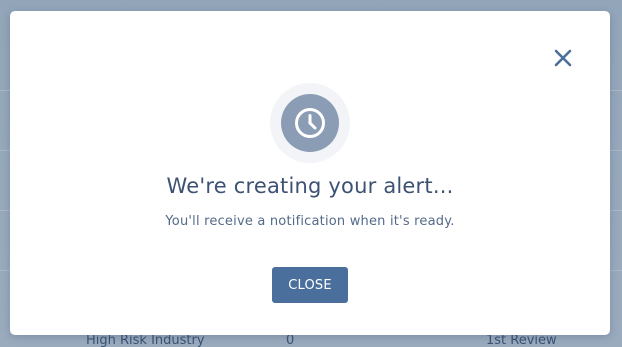  I want to click on status-icon-container, so click(310, 123).